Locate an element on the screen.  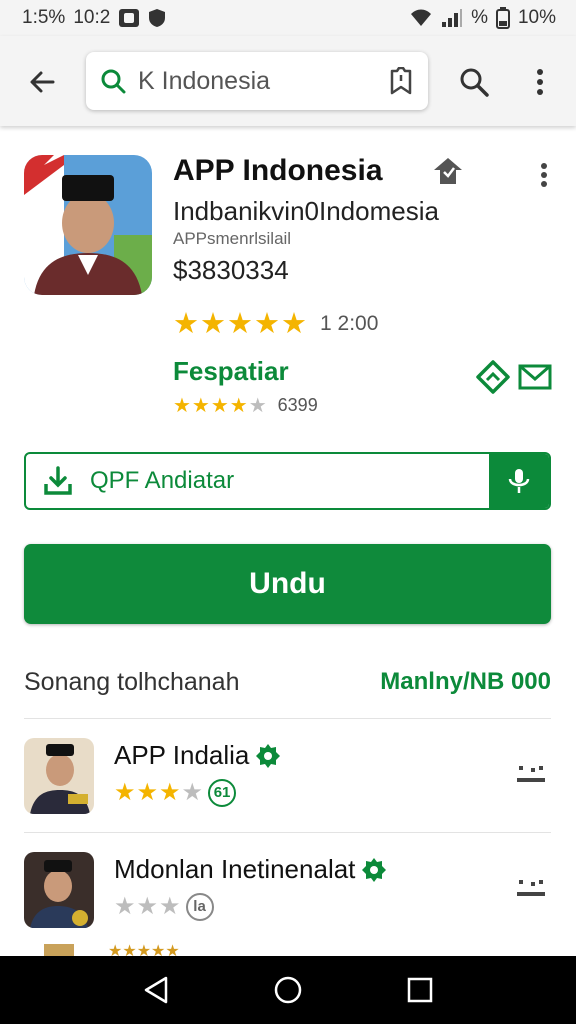
app-rating: ★★★★★ 1 2:00 is located at coordinates (275, 323).